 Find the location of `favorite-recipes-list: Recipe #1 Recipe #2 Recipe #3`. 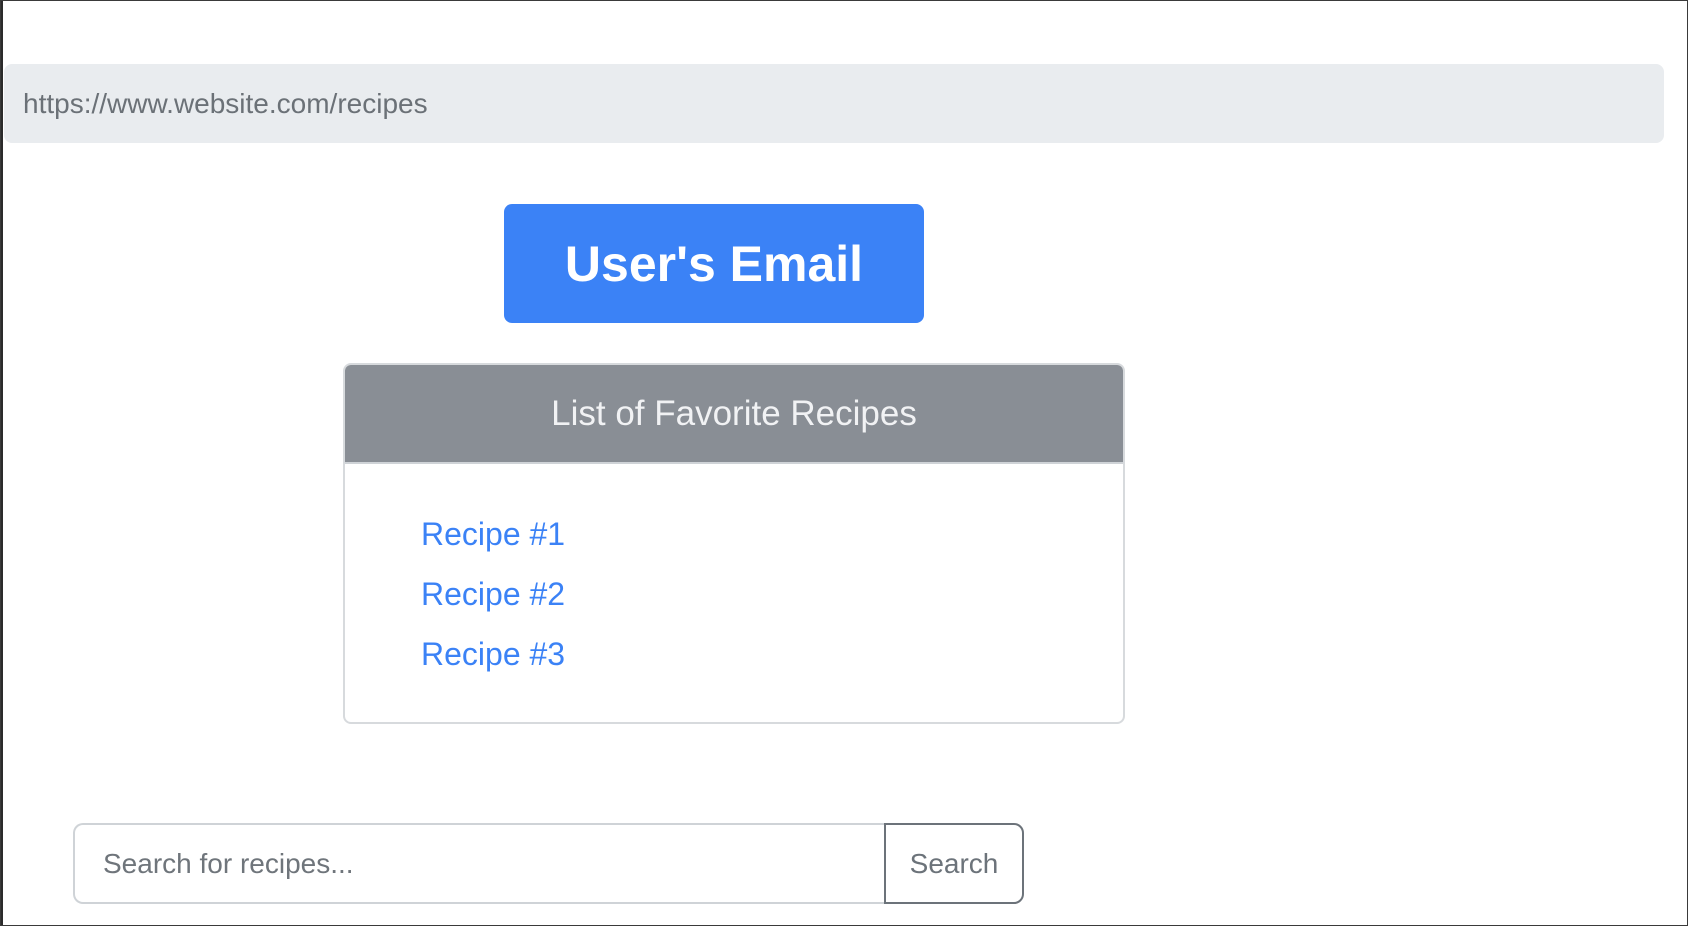

favorite-recipes-list: Recipe #1 Recipe #2 Recipe #3 is located at coordinates (734, 574).